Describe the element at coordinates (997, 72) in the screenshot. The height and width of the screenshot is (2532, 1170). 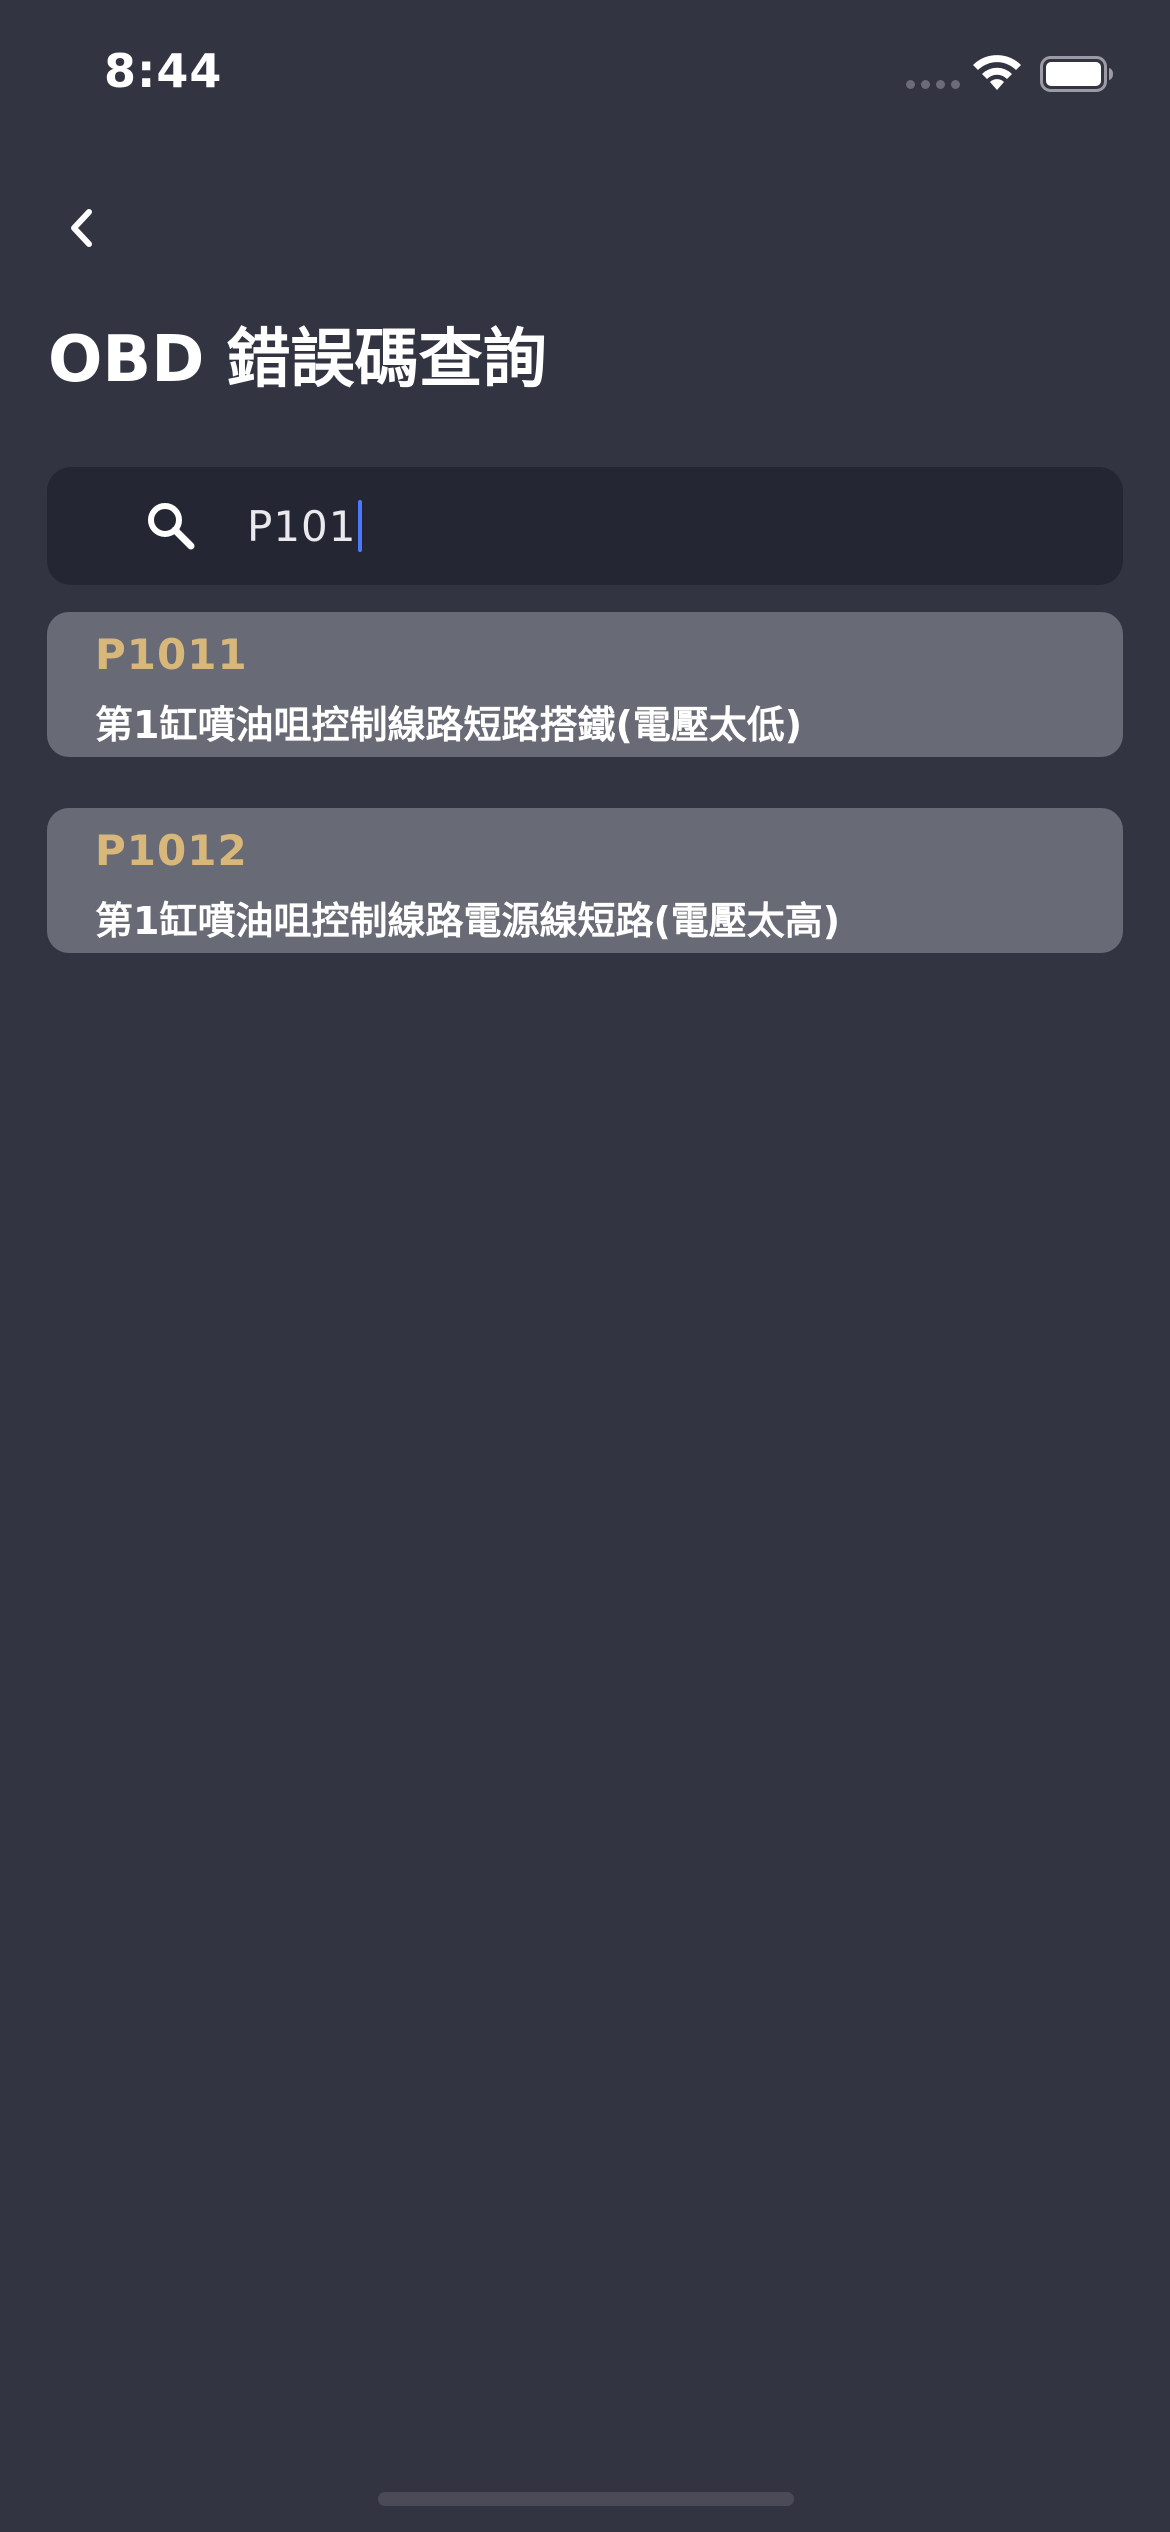
I see `wifi-icon` at that location.